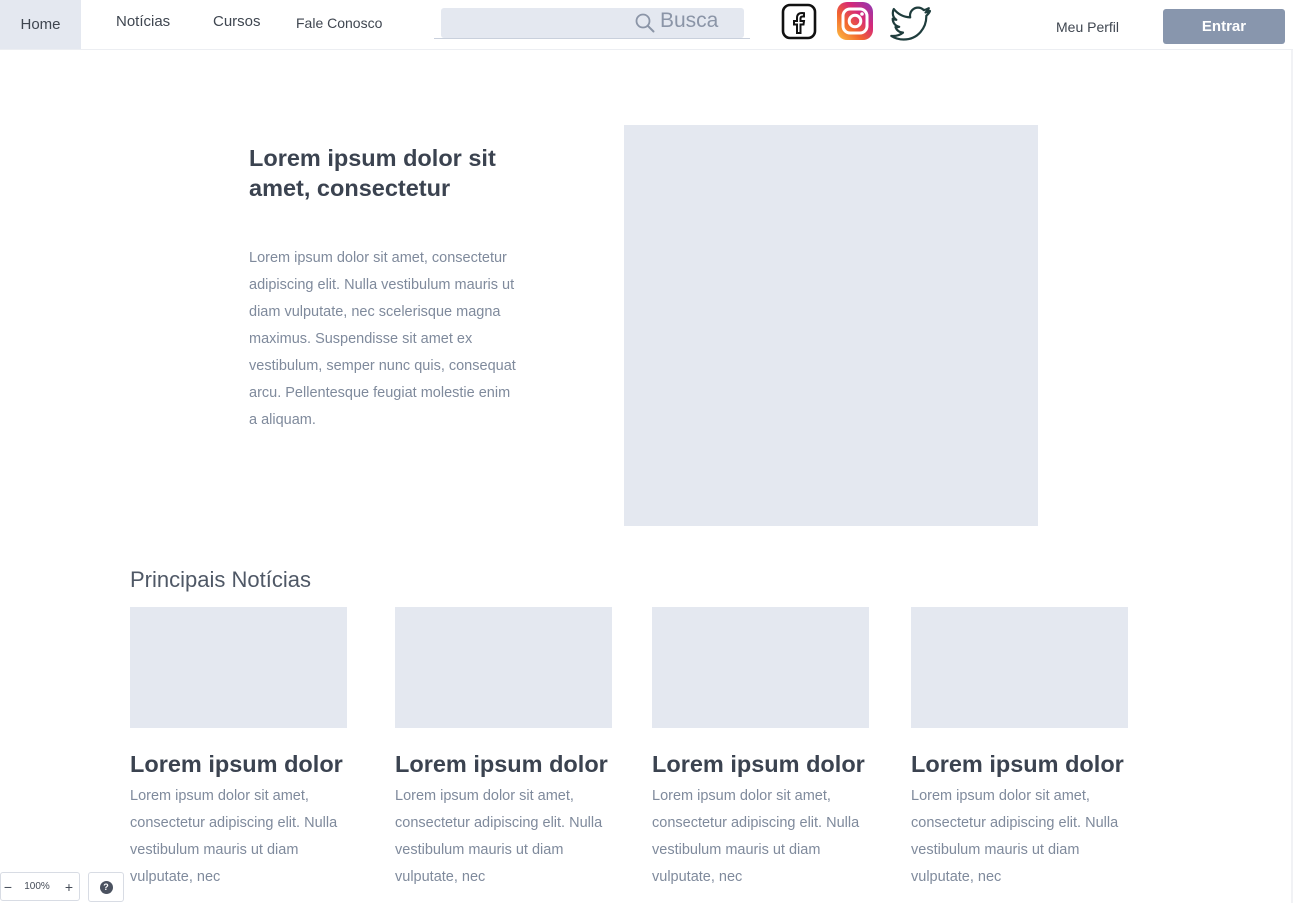 This screenshot has width=1293, height=903. I want to click on zoom-in-button: +, so click(69, 887).